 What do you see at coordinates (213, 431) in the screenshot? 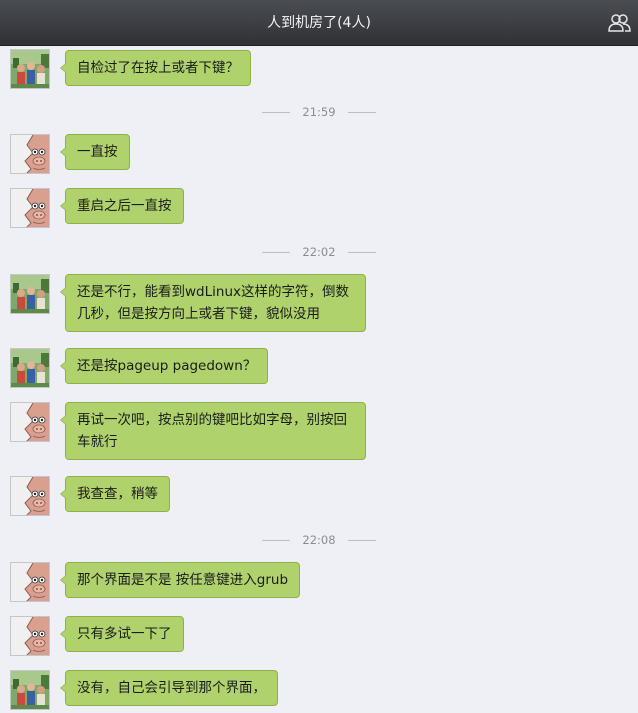
I see `message-bubble: 再试一次吧，按点别的键吧比如字母，别按回车就行` at bounding box center [213, 431].